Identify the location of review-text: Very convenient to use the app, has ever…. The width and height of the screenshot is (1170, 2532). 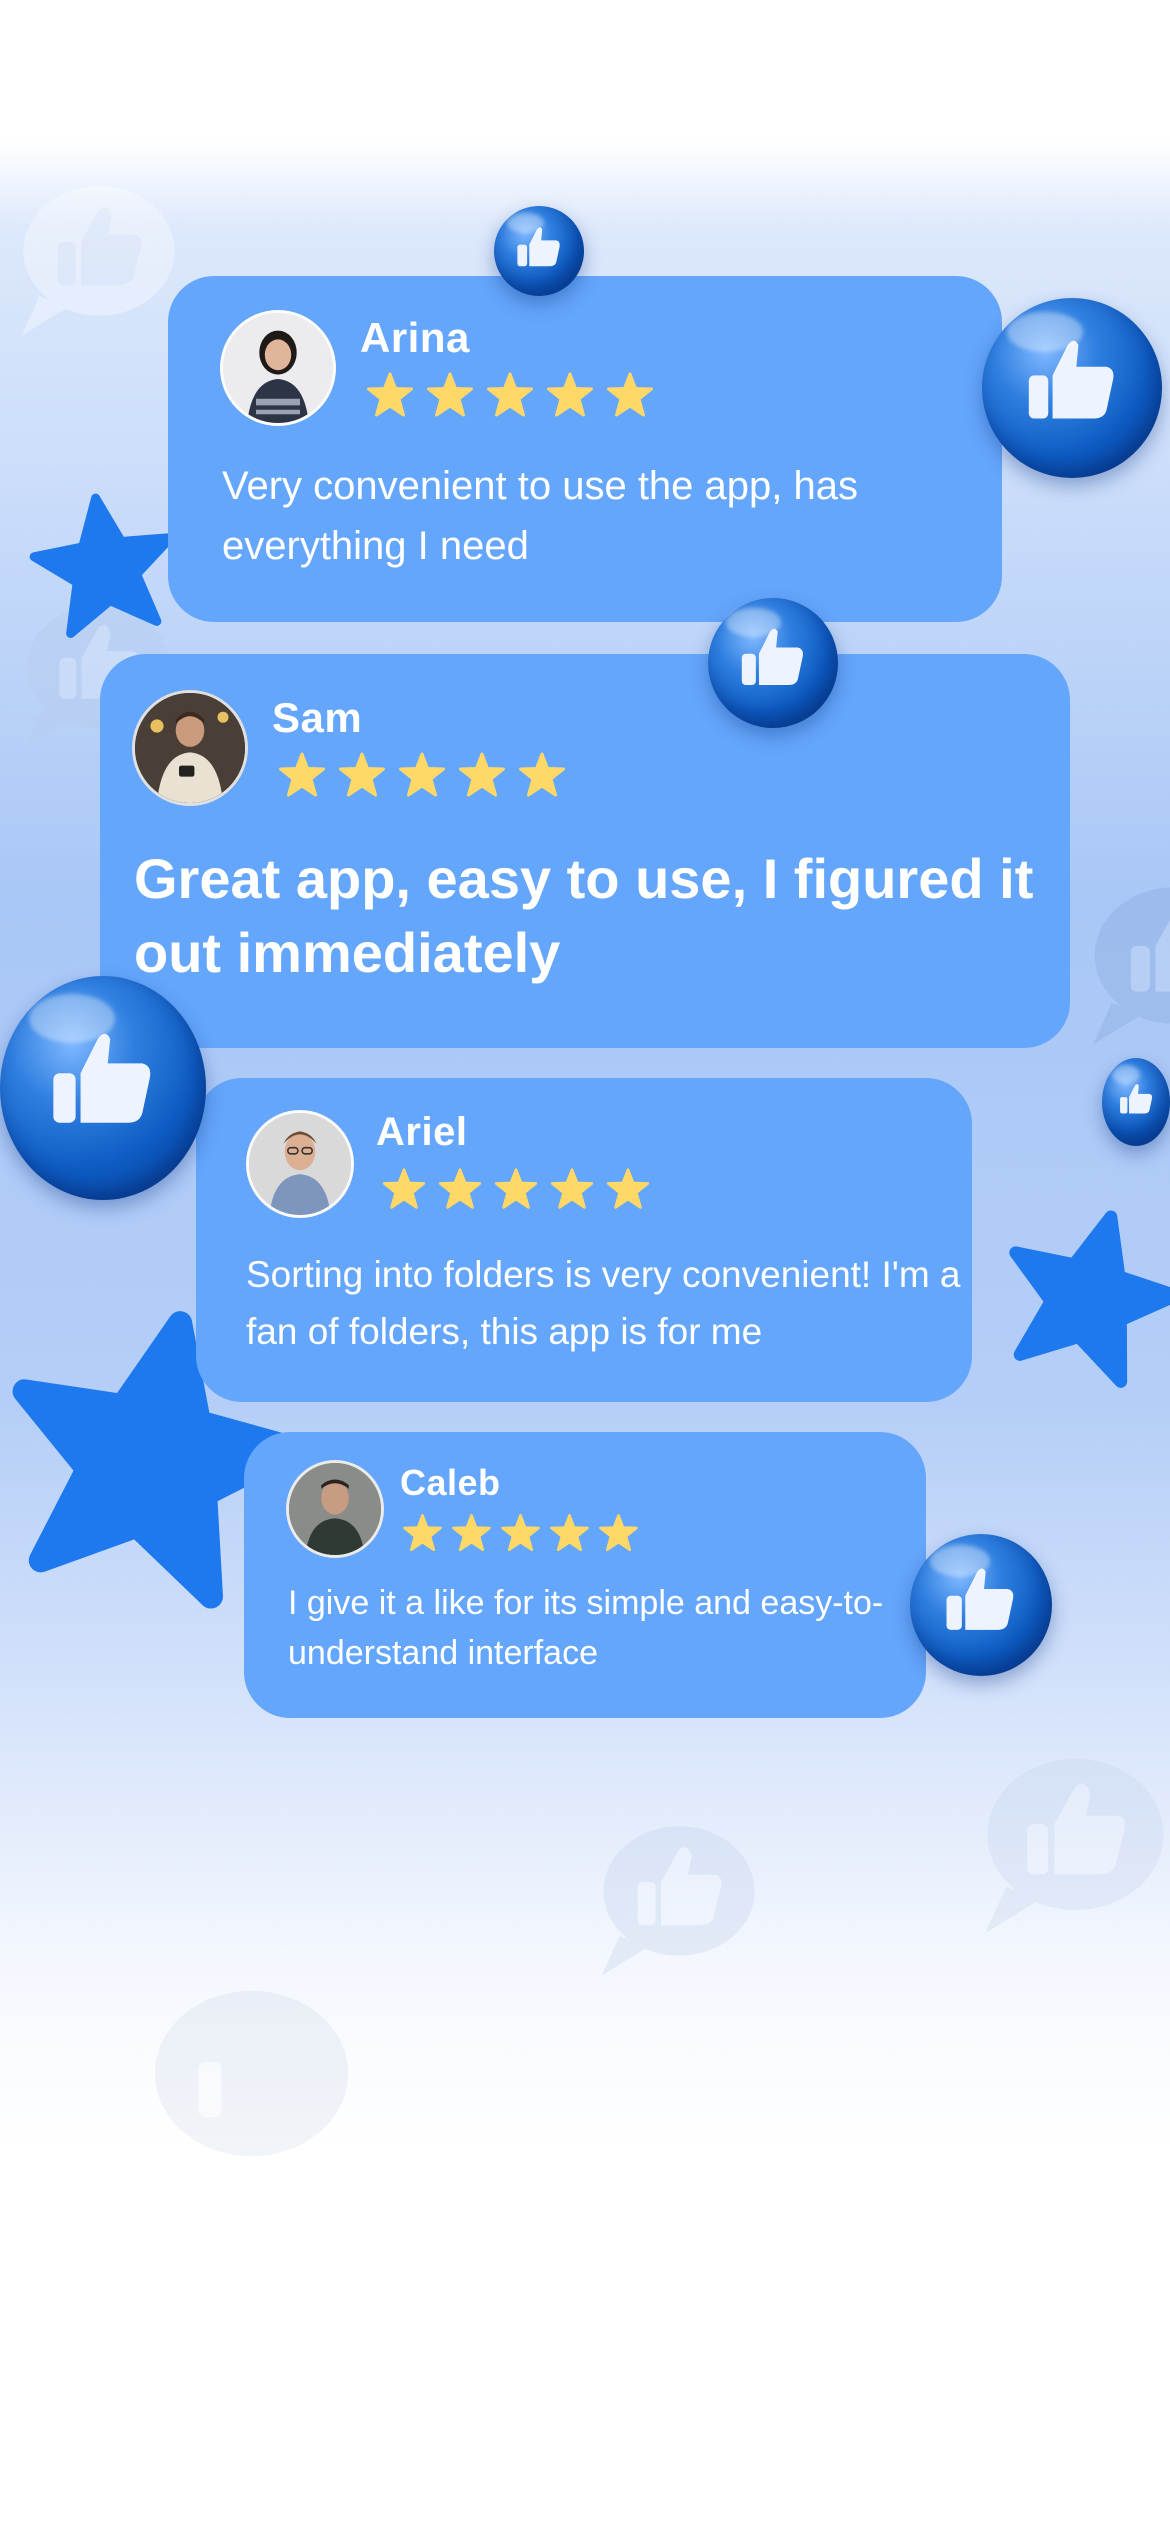
(540, 516).